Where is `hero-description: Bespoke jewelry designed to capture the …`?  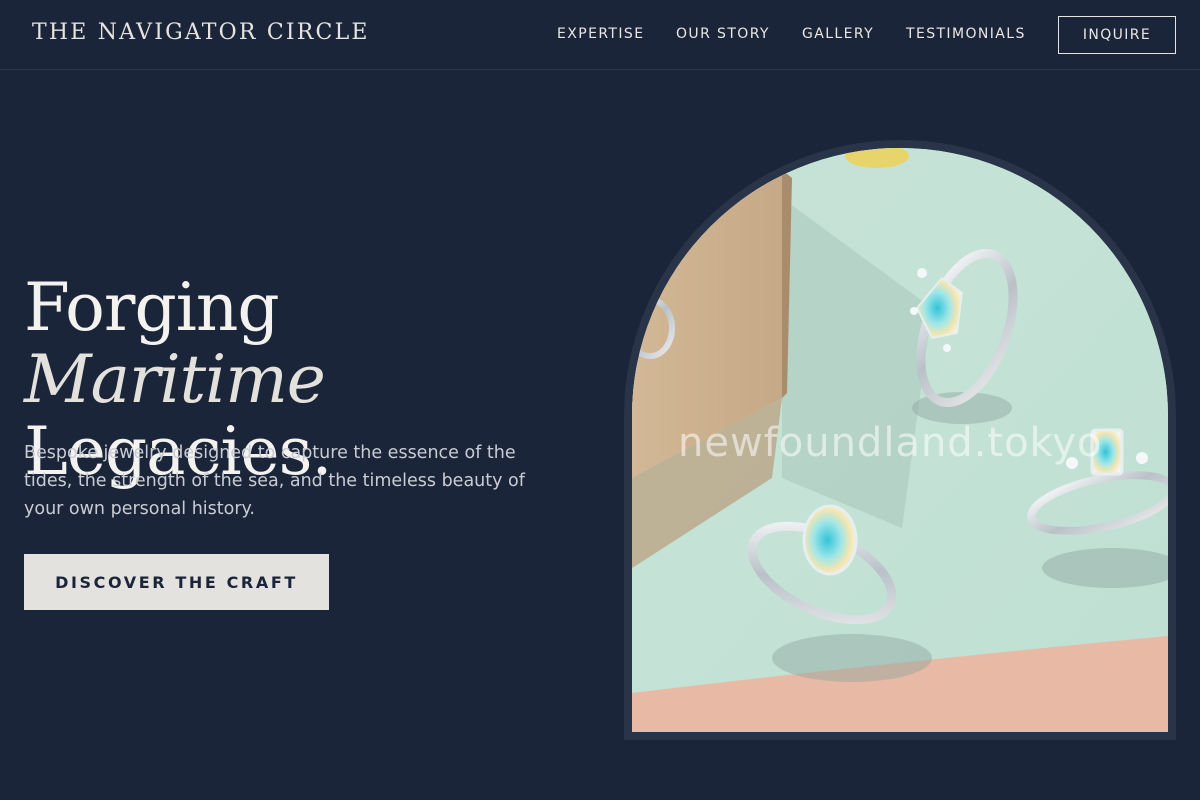
hero-description: Bespoke jewelry designed to capture the … is located at coordinates (274, 481).